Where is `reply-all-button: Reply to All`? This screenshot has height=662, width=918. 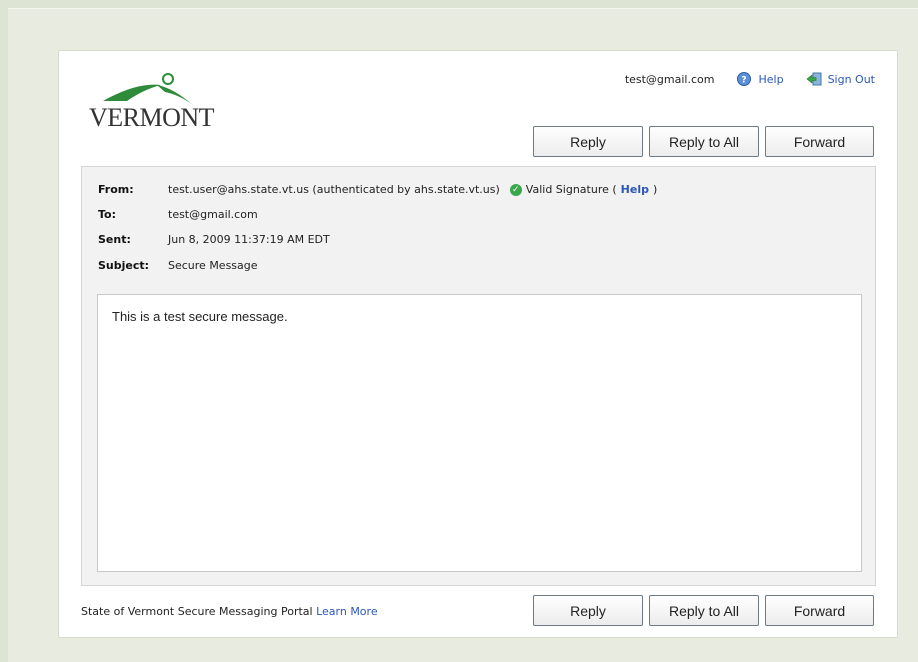 reply-all-button: Reply to All is located at coordinates (704, 141).